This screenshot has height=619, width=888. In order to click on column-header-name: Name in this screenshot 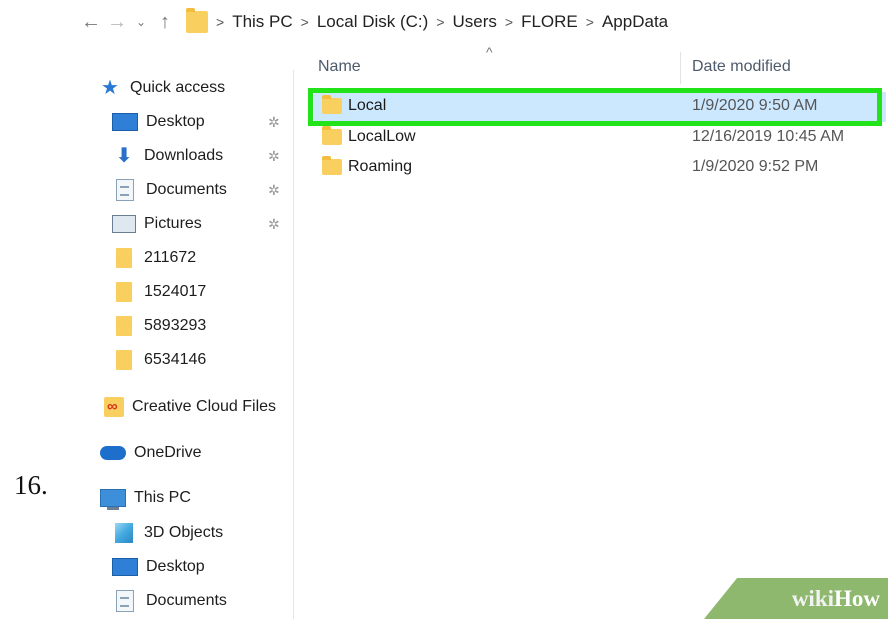, I will do `click(339, 67)`.